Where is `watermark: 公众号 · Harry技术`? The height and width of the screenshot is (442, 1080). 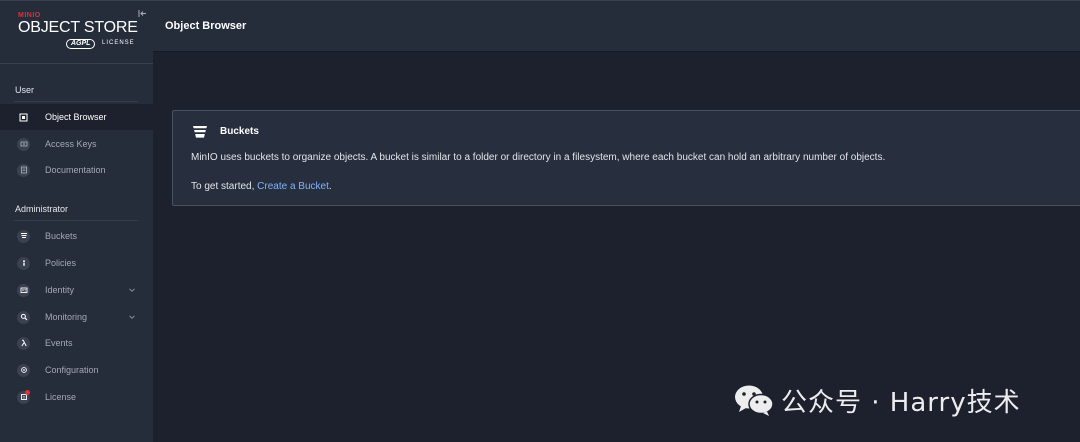 watermark: 公众号 · Harry技术 is located at coordinates (877, 400).